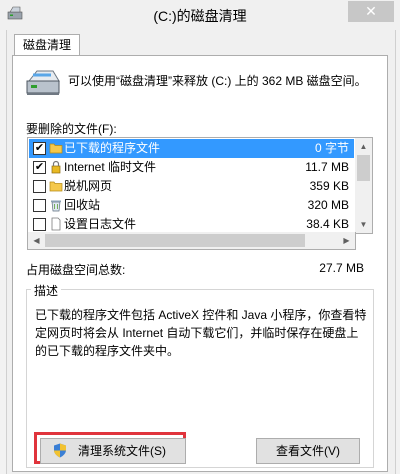  I want to click on view-files-button: 查看文件(V), so click(308, 451).